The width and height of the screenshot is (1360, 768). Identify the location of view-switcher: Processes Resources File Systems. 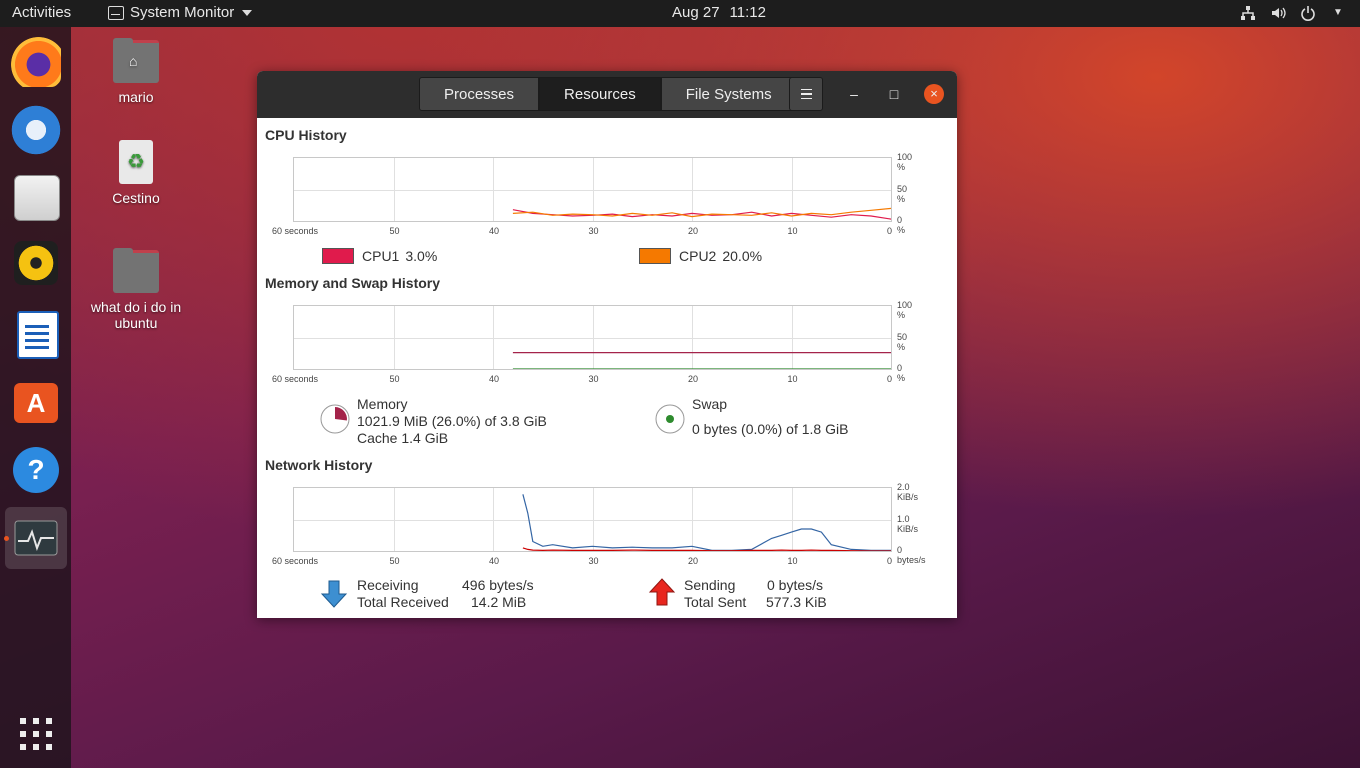
(608, 94).